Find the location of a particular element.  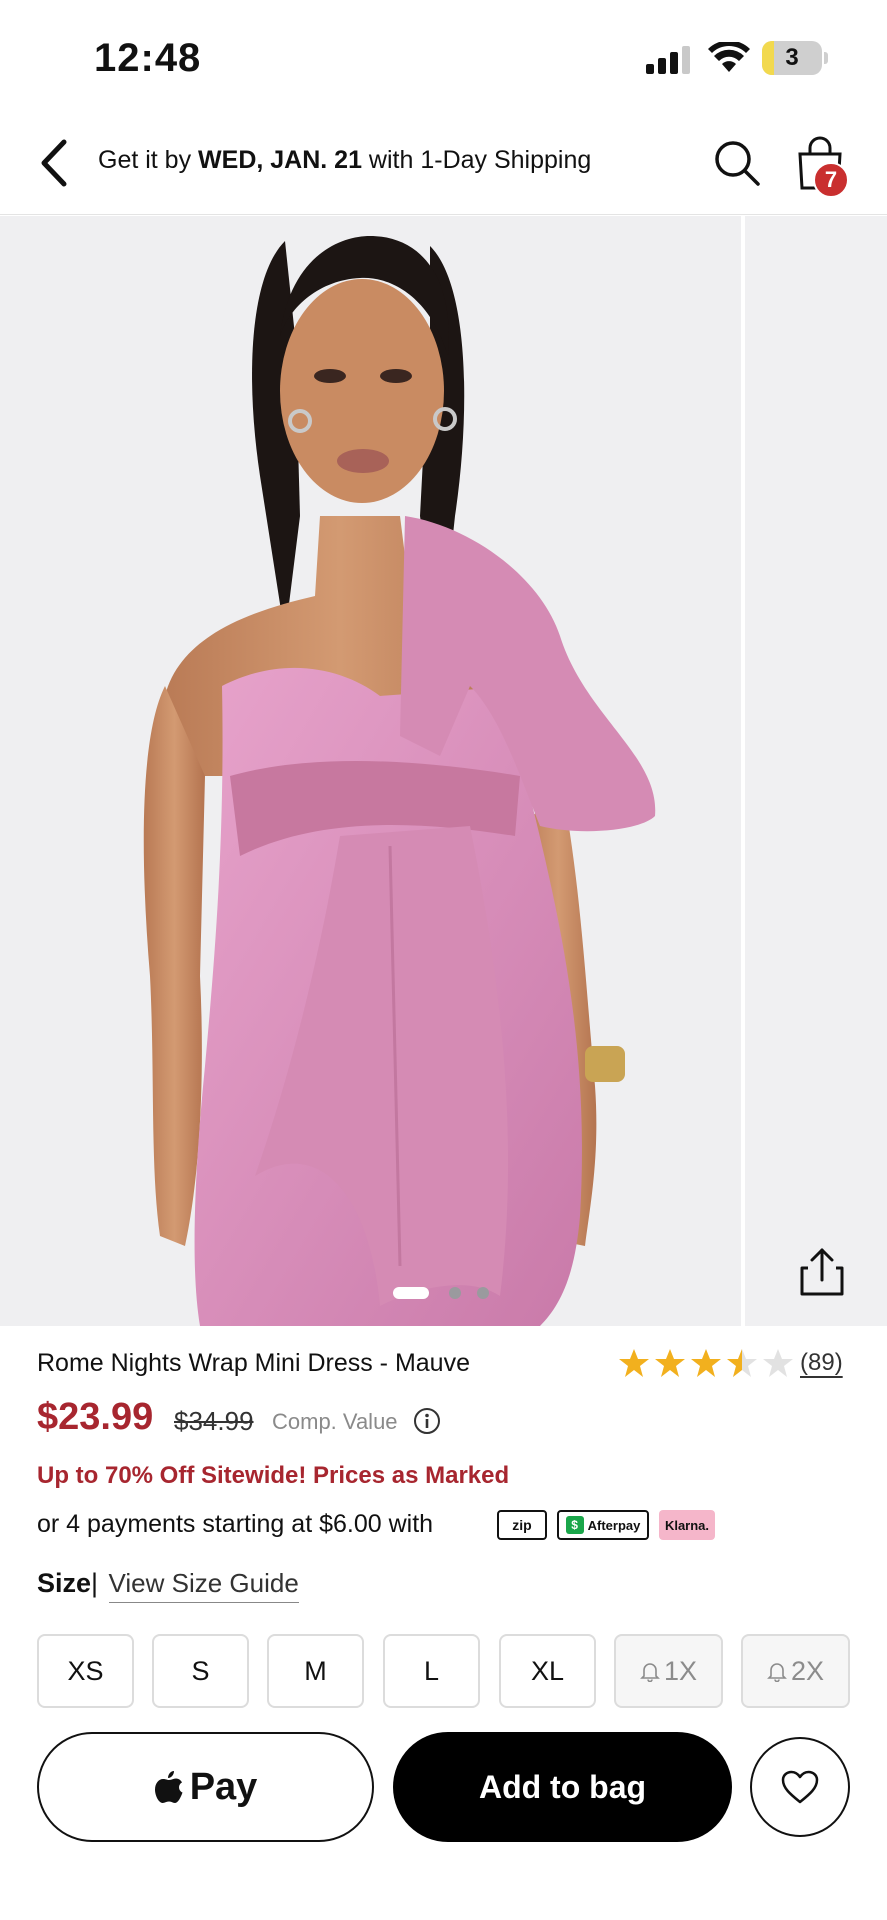

size-option-1x-notify: 1X is located at coordinates (668, 1671).